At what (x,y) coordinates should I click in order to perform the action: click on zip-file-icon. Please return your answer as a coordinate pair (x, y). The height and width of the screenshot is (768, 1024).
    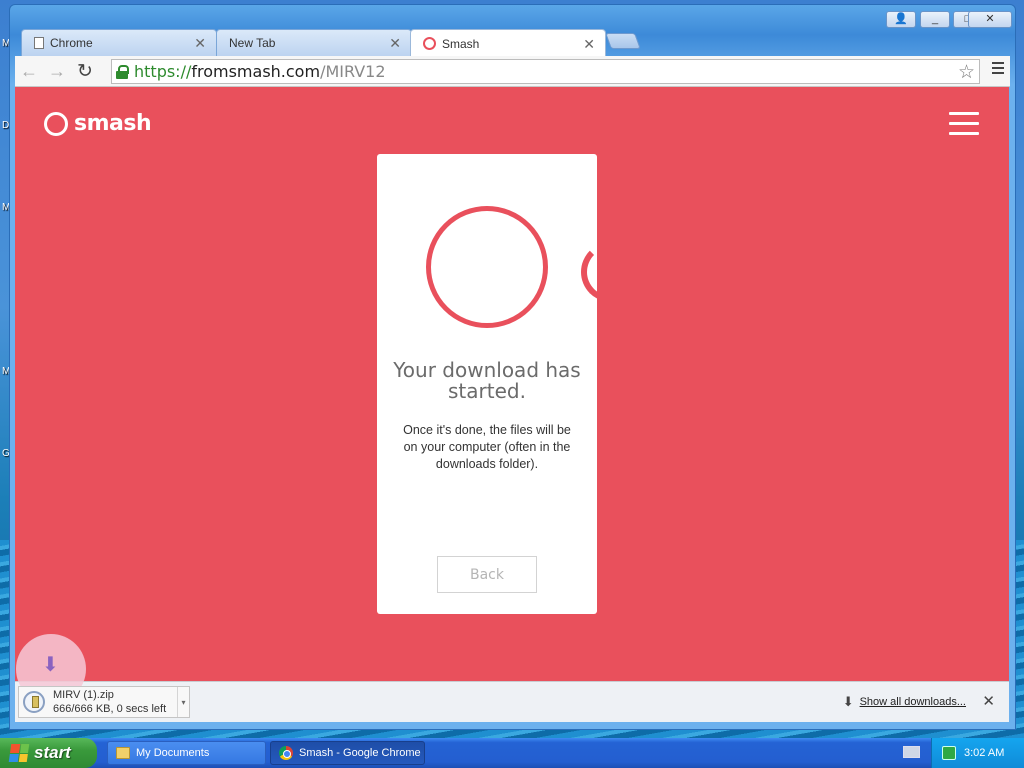
    Looking at the image, I should click on (34, 702).